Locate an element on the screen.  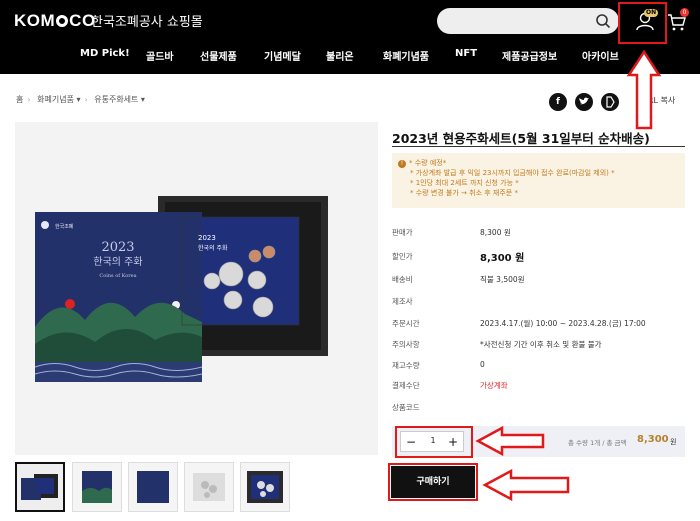
booklet-subtitle: Coins of Korea is located at coordinates (117, 276).